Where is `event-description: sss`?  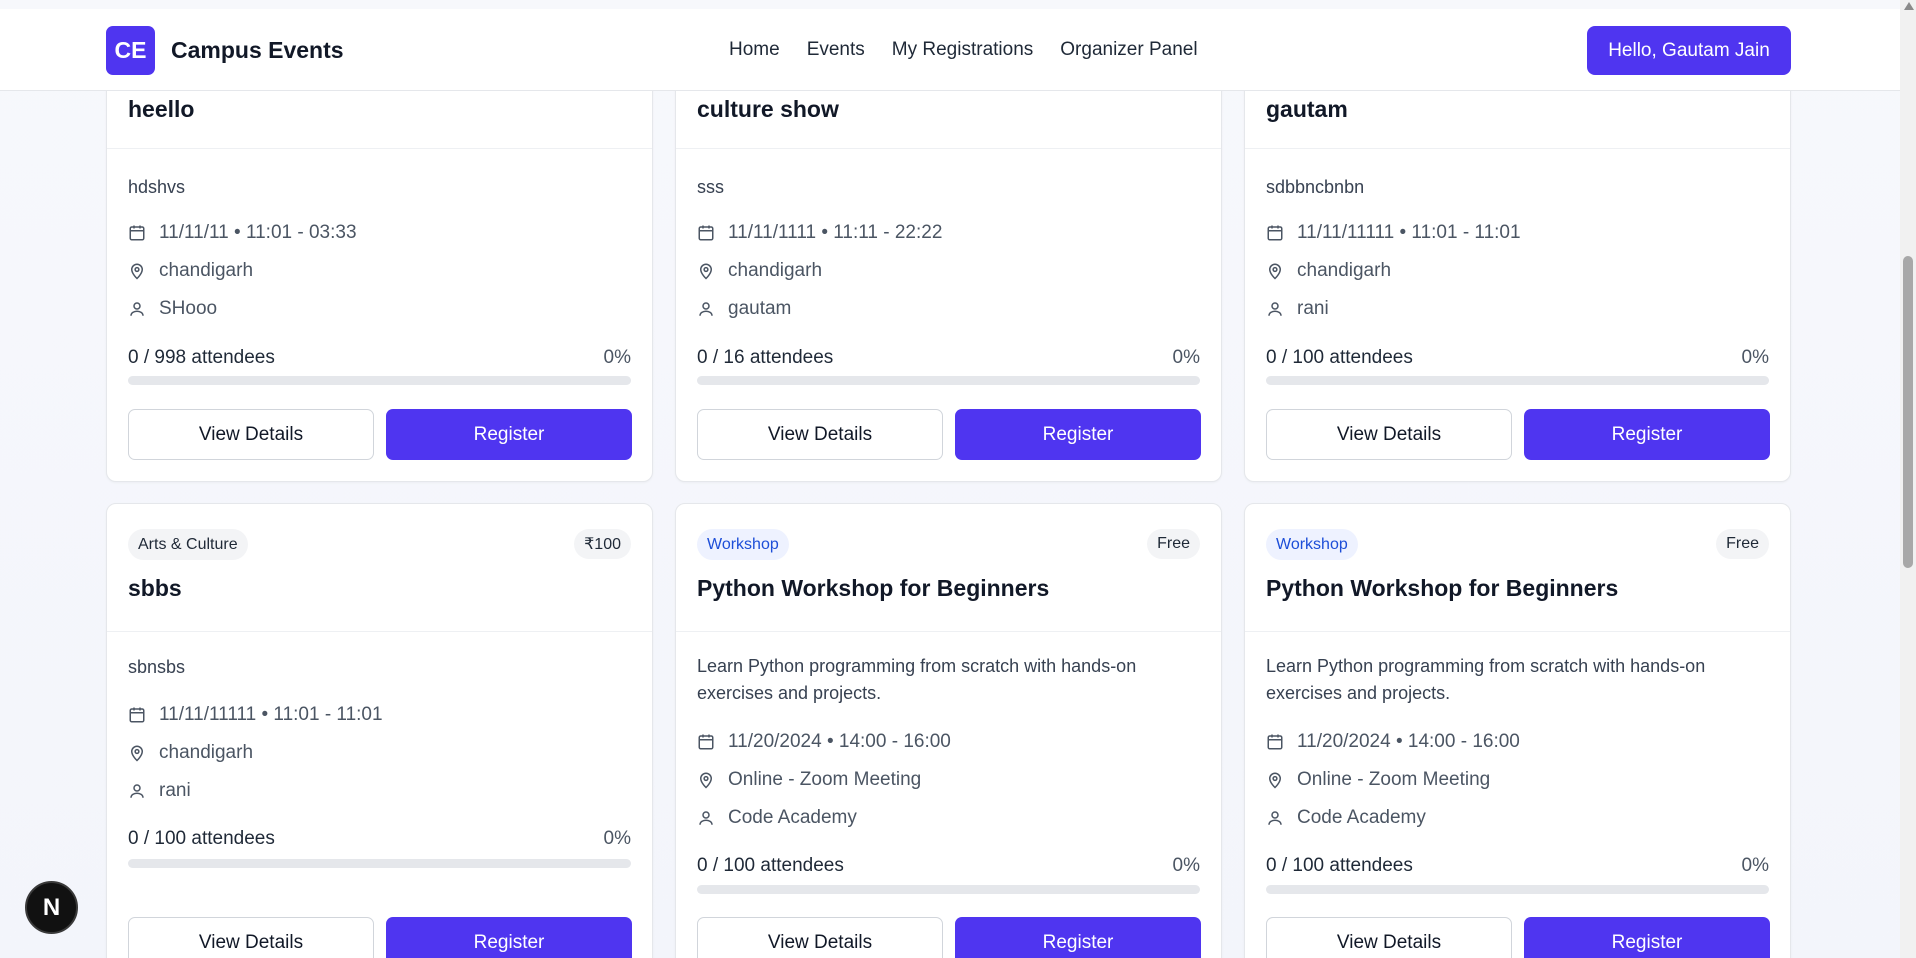
event-description: sss is located at coordinates (710, 187).